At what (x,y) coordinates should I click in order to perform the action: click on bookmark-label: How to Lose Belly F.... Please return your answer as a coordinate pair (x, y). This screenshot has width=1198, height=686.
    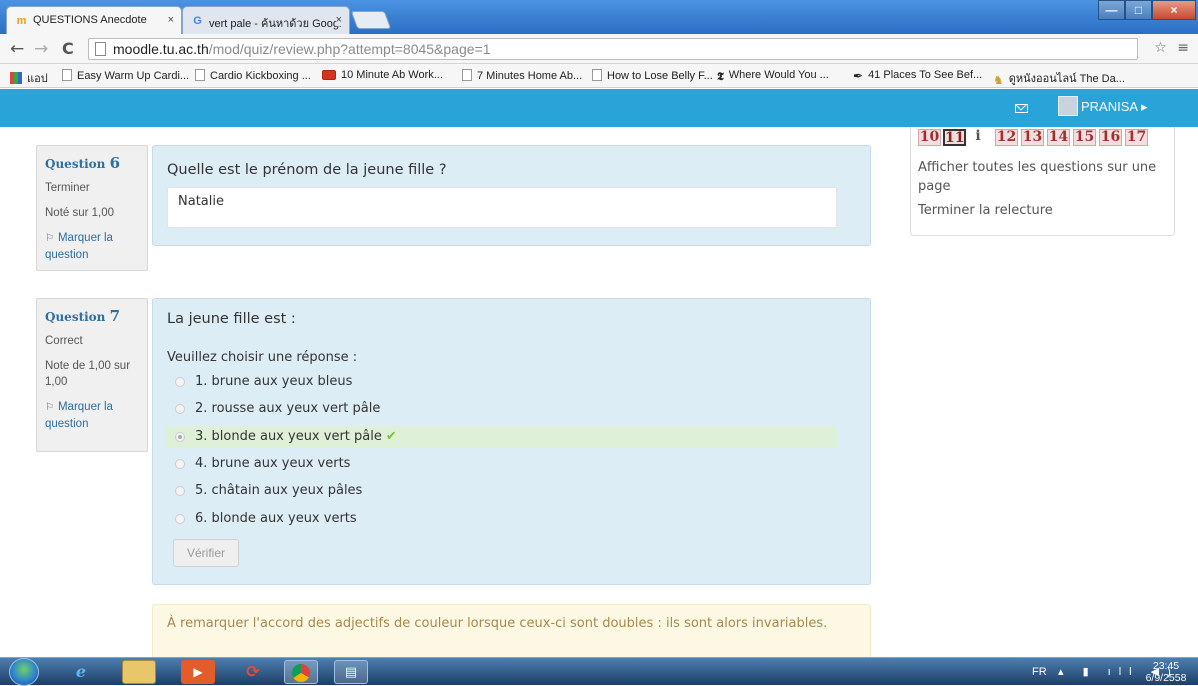
    Looking at the image, I should click on (660, 76).